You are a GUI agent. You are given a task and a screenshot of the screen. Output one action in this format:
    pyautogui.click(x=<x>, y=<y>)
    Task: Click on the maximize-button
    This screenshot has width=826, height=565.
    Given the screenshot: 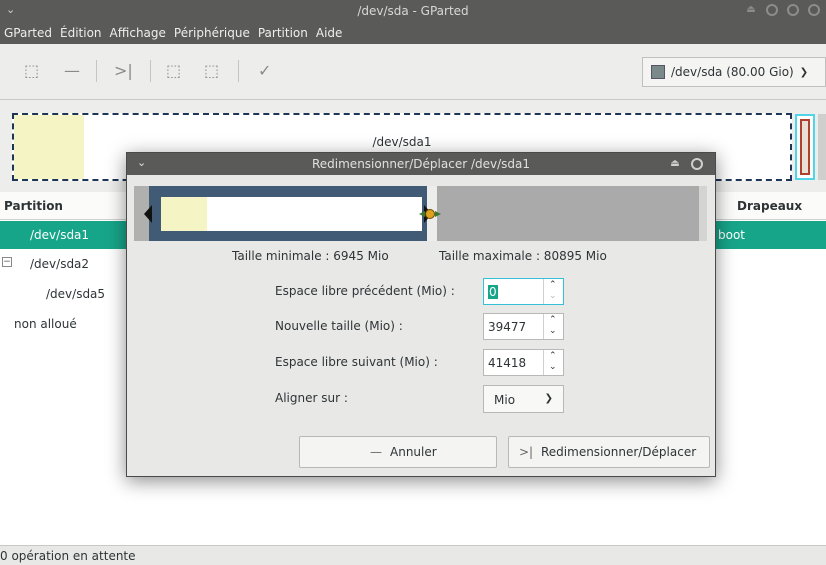 What is the action you would take?
    pyautogui.click(x=793, y=10)
    